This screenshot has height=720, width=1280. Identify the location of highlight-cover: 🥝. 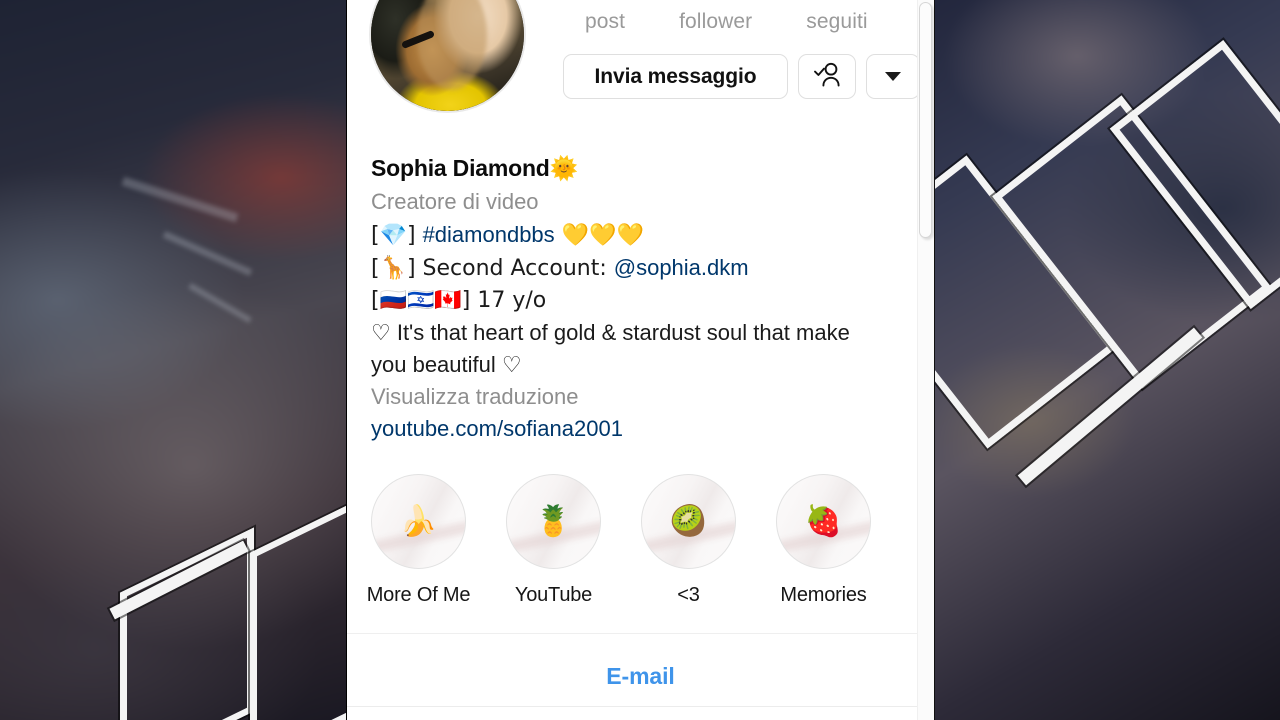
(688, 521).